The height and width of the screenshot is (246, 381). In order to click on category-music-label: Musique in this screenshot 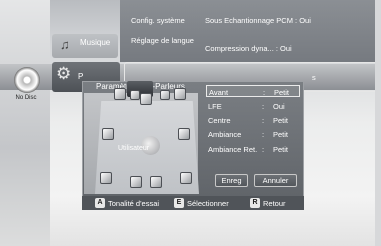, I will do `click(95, 42)`.